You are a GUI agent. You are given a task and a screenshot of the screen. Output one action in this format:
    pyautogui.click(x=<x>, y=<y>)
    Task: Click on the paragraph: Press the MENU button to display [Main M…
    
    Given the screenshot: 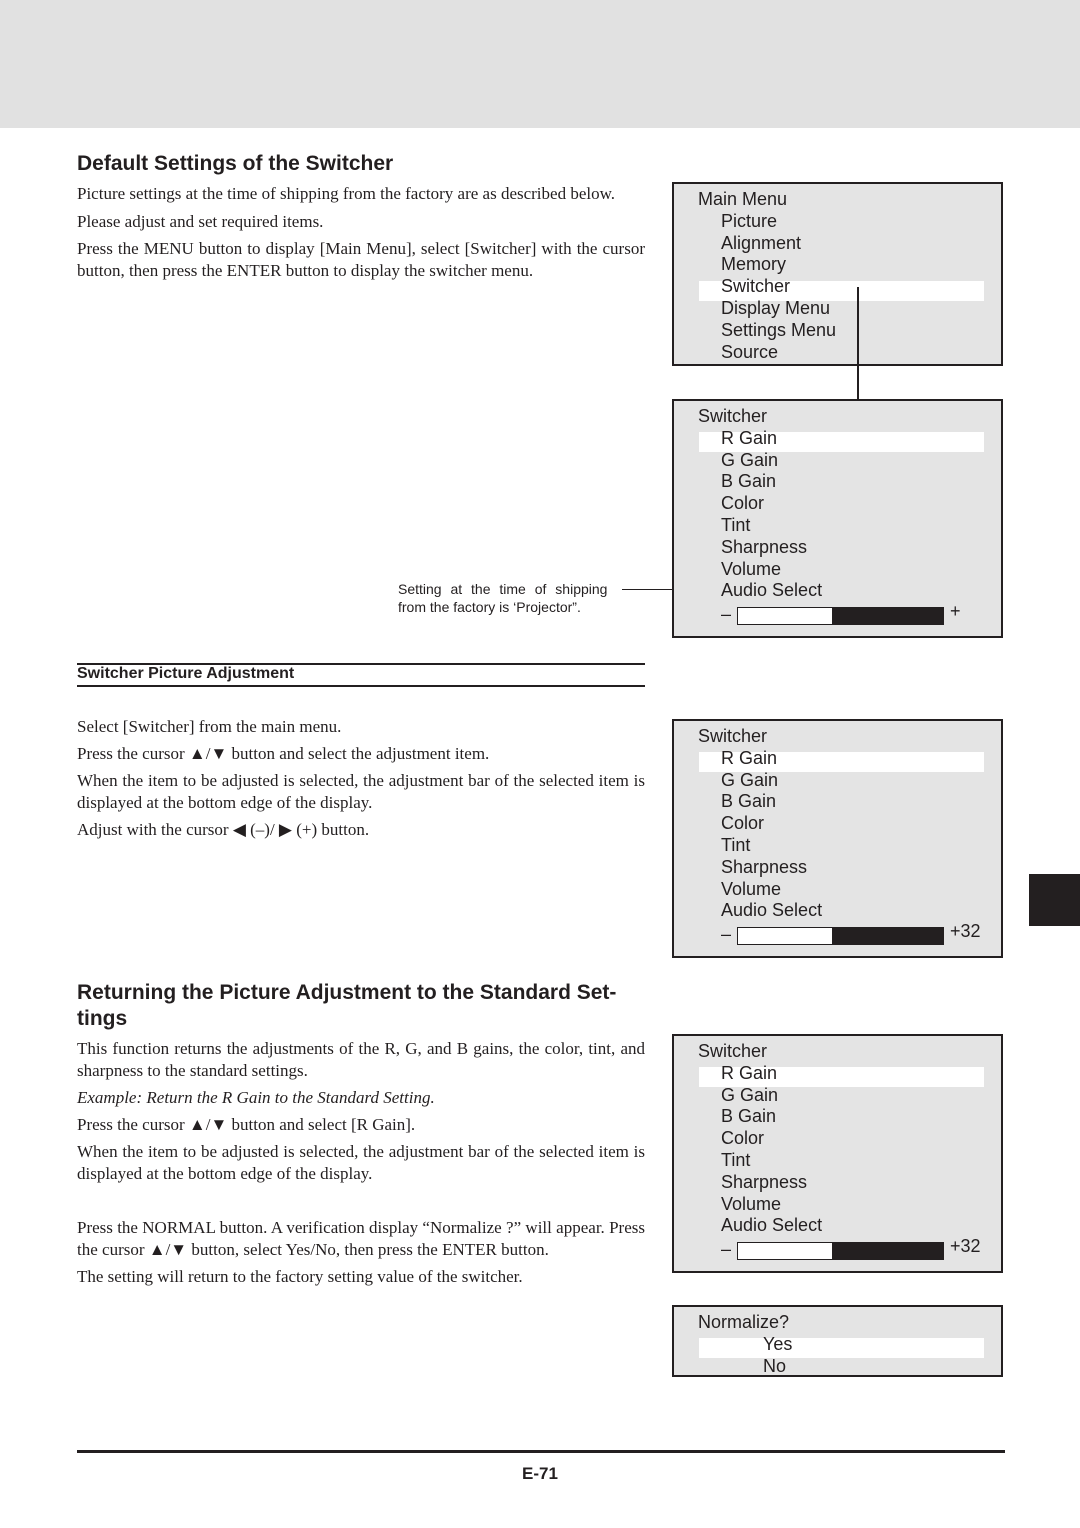 What is the action you would take?
    pyautogui.click(x=361, y=259)
    